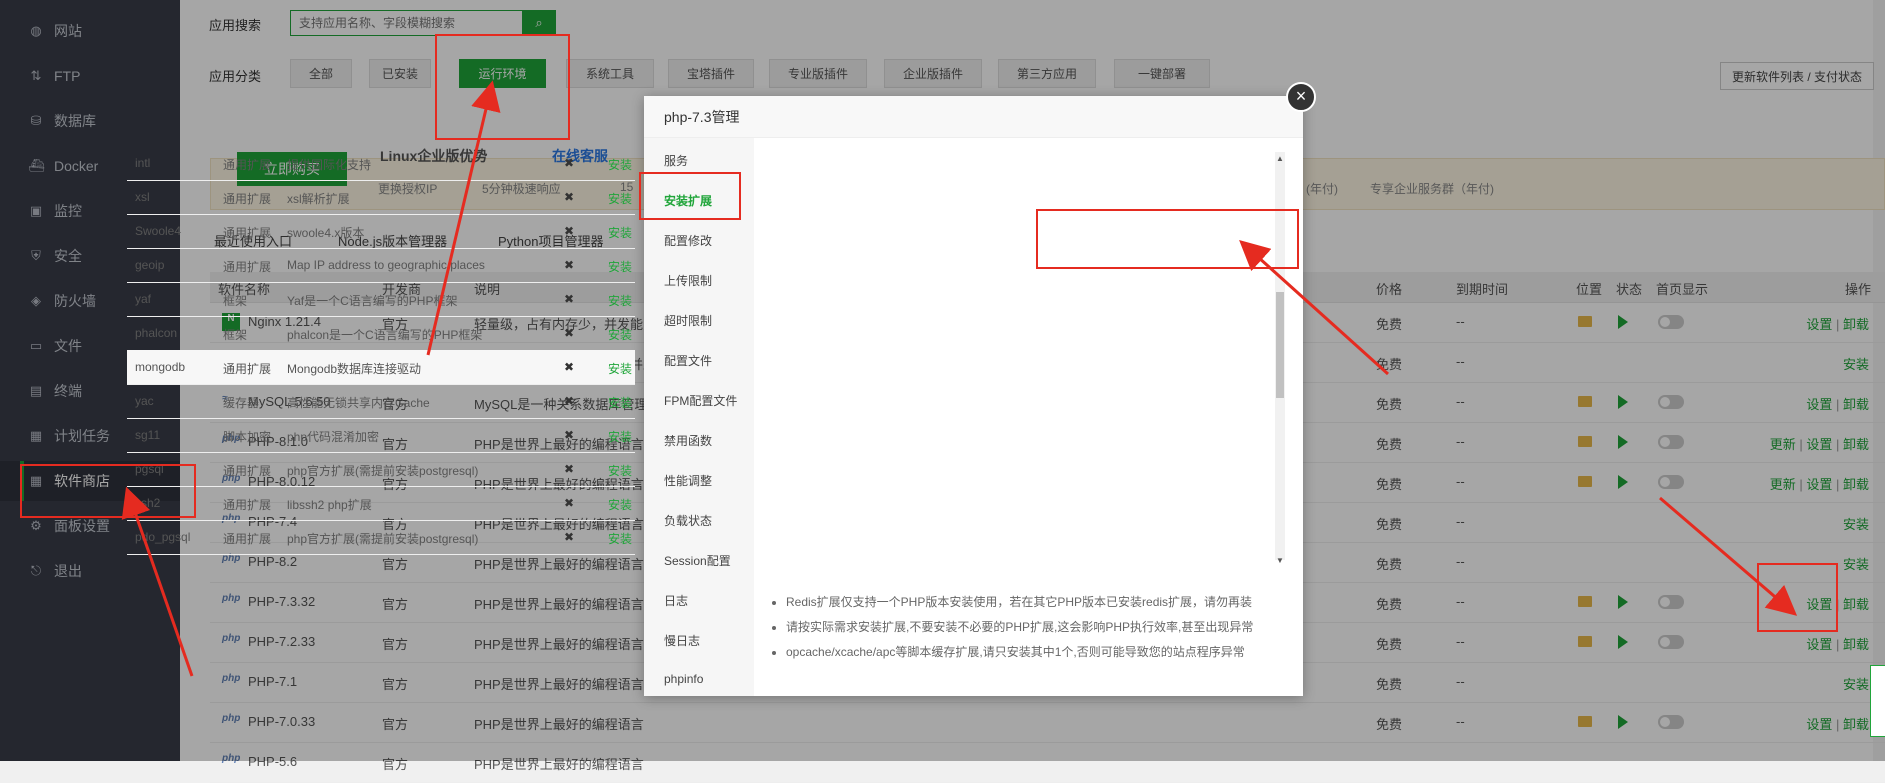 The image size is (1885, 783). Describe the element at coordinates (463, 218) in the screenshot. I see `arrow-to-runtime` at that location.